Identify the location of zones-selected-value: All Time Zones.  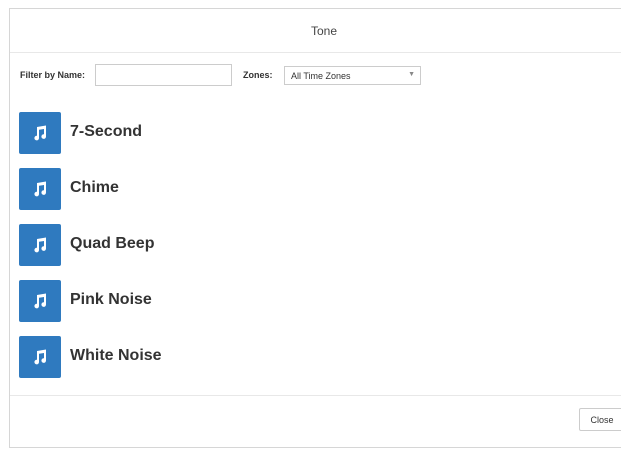
(321, 76).